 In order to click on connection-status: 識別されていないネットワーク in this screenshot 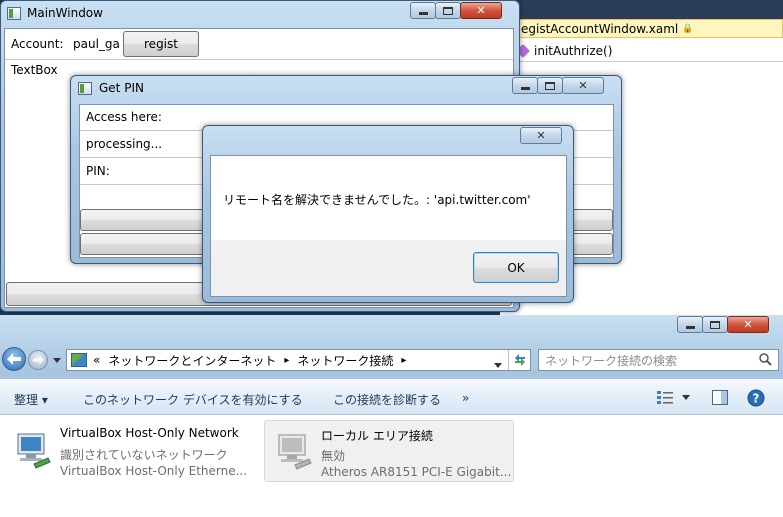, I will do `click(144, 455)`.